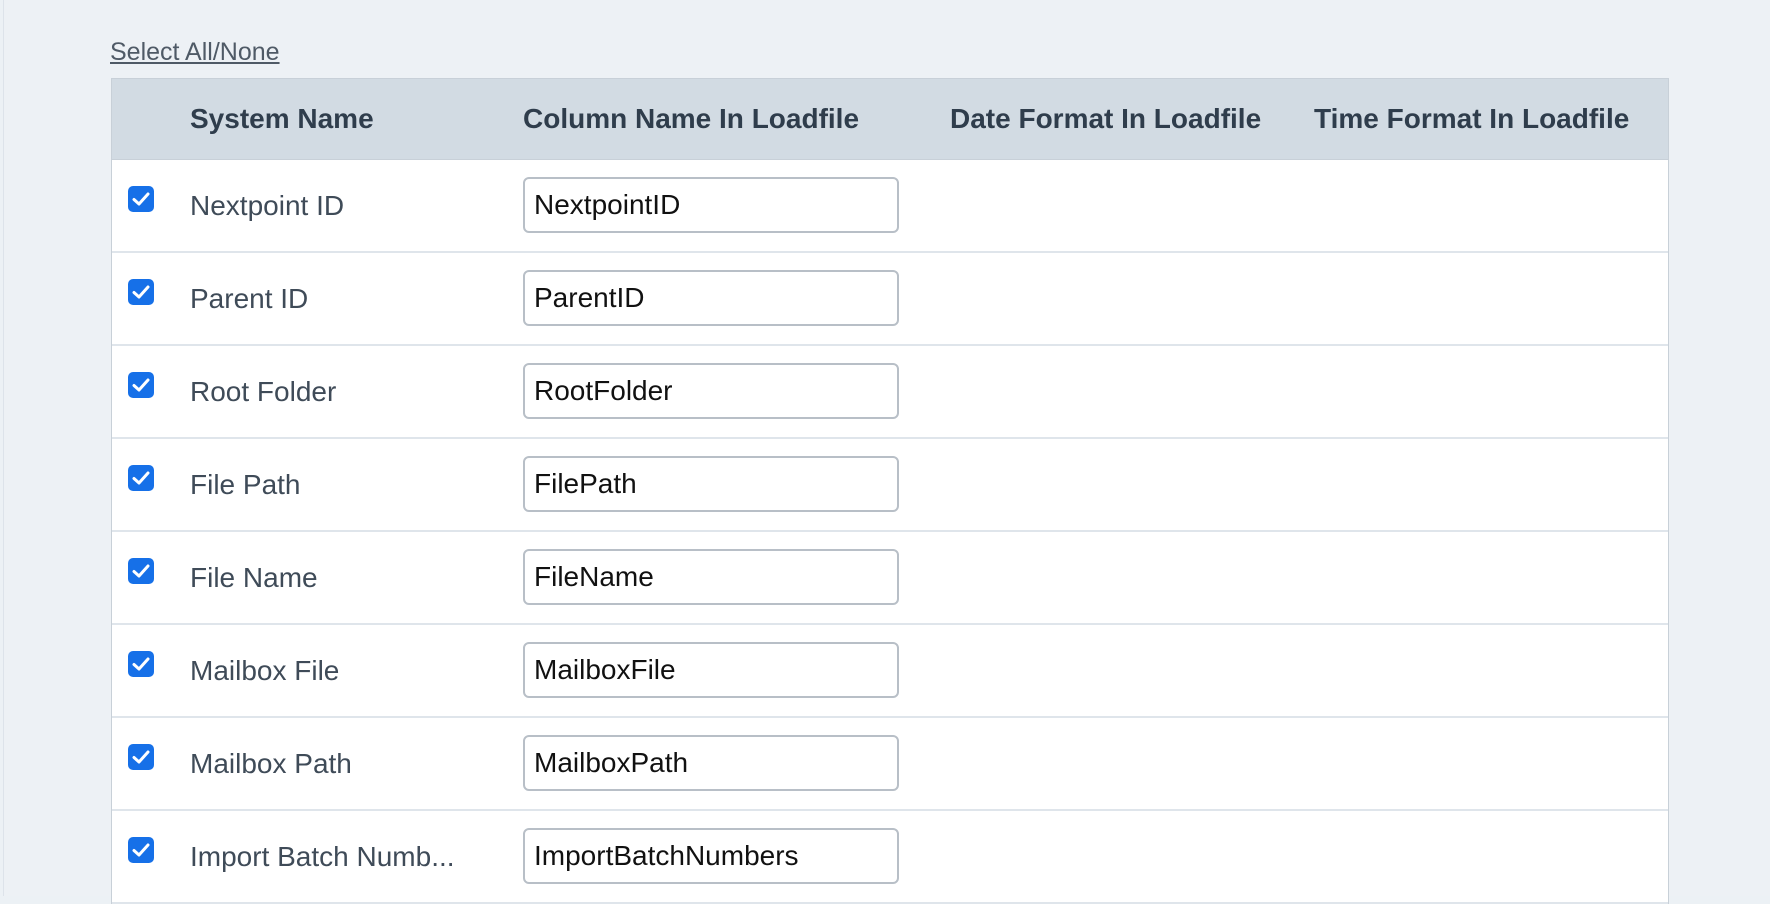 The width and height of the screenshot is (1770, 904). Describe the element at coordinates (282, 118) in the screenshot. I see `header-system-name: System Name` at that location.